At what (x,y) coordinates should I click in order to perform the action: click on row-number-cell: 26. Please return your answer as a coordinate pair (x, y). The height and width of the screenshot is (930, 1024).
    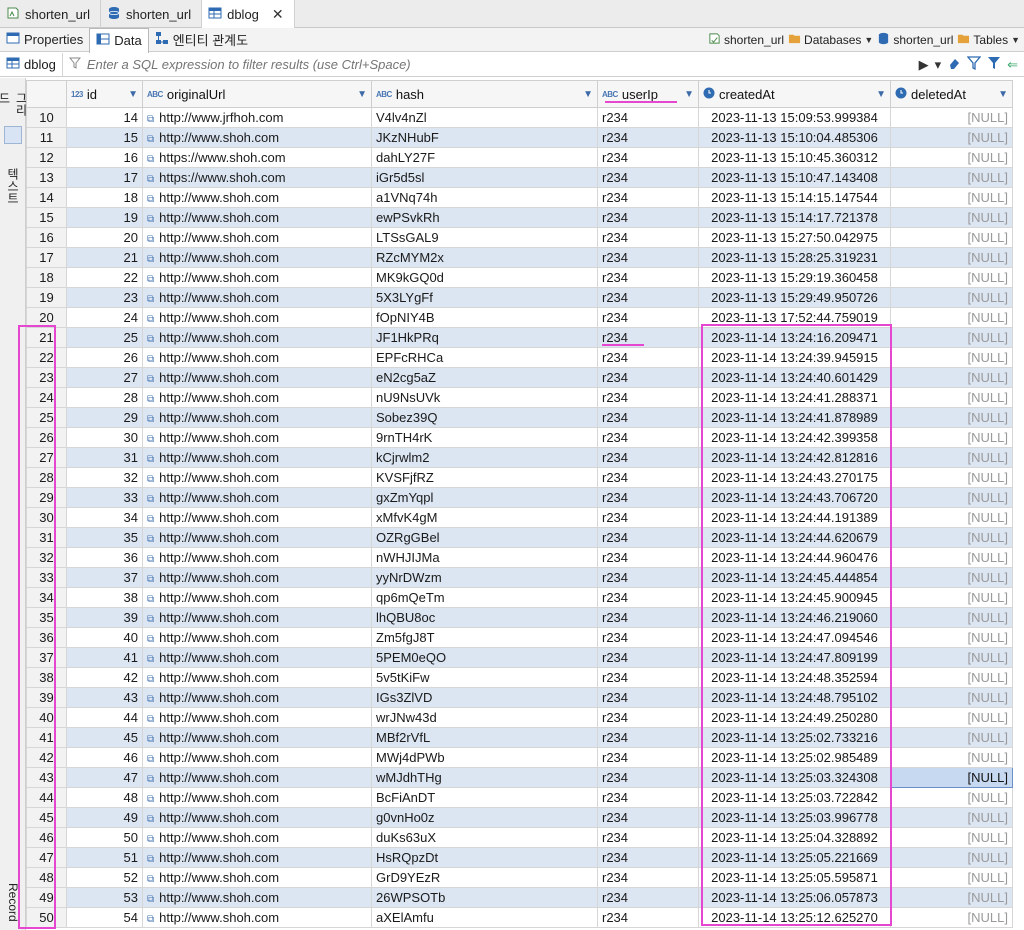
    Looking at the image, I should click on (46, 437).